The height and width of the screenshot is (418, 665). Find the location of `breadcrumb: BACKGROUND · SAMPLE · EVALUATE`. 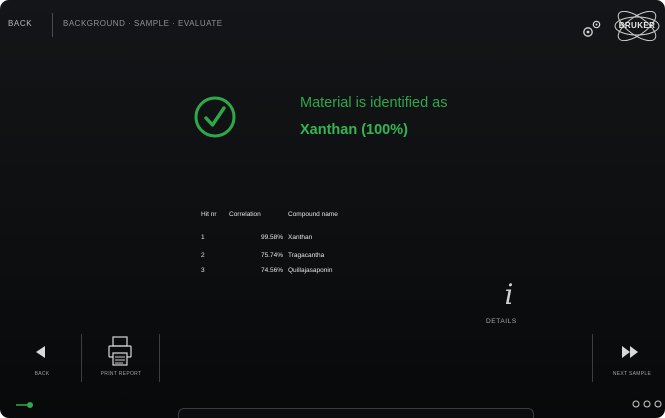

breadcrumb: BACKGROUND · SAMPLE · EVALUATE is located at coordinates (143, 23).